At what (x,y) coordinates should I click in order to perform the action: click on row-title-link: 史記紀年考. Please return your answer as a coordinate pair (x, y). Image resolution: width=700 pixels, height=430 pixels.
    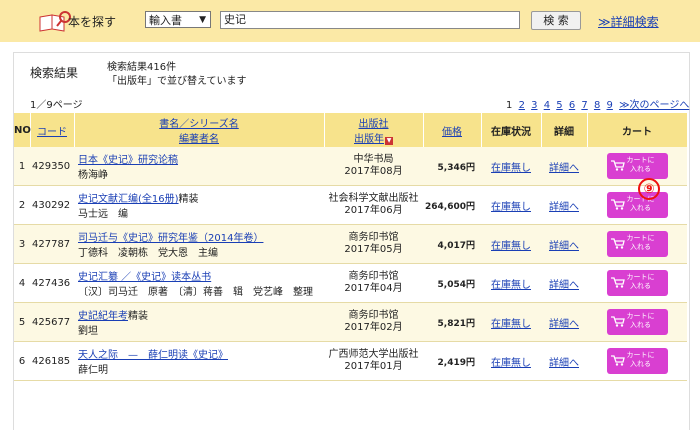
    Looking at the image, I should click on (103, 316).